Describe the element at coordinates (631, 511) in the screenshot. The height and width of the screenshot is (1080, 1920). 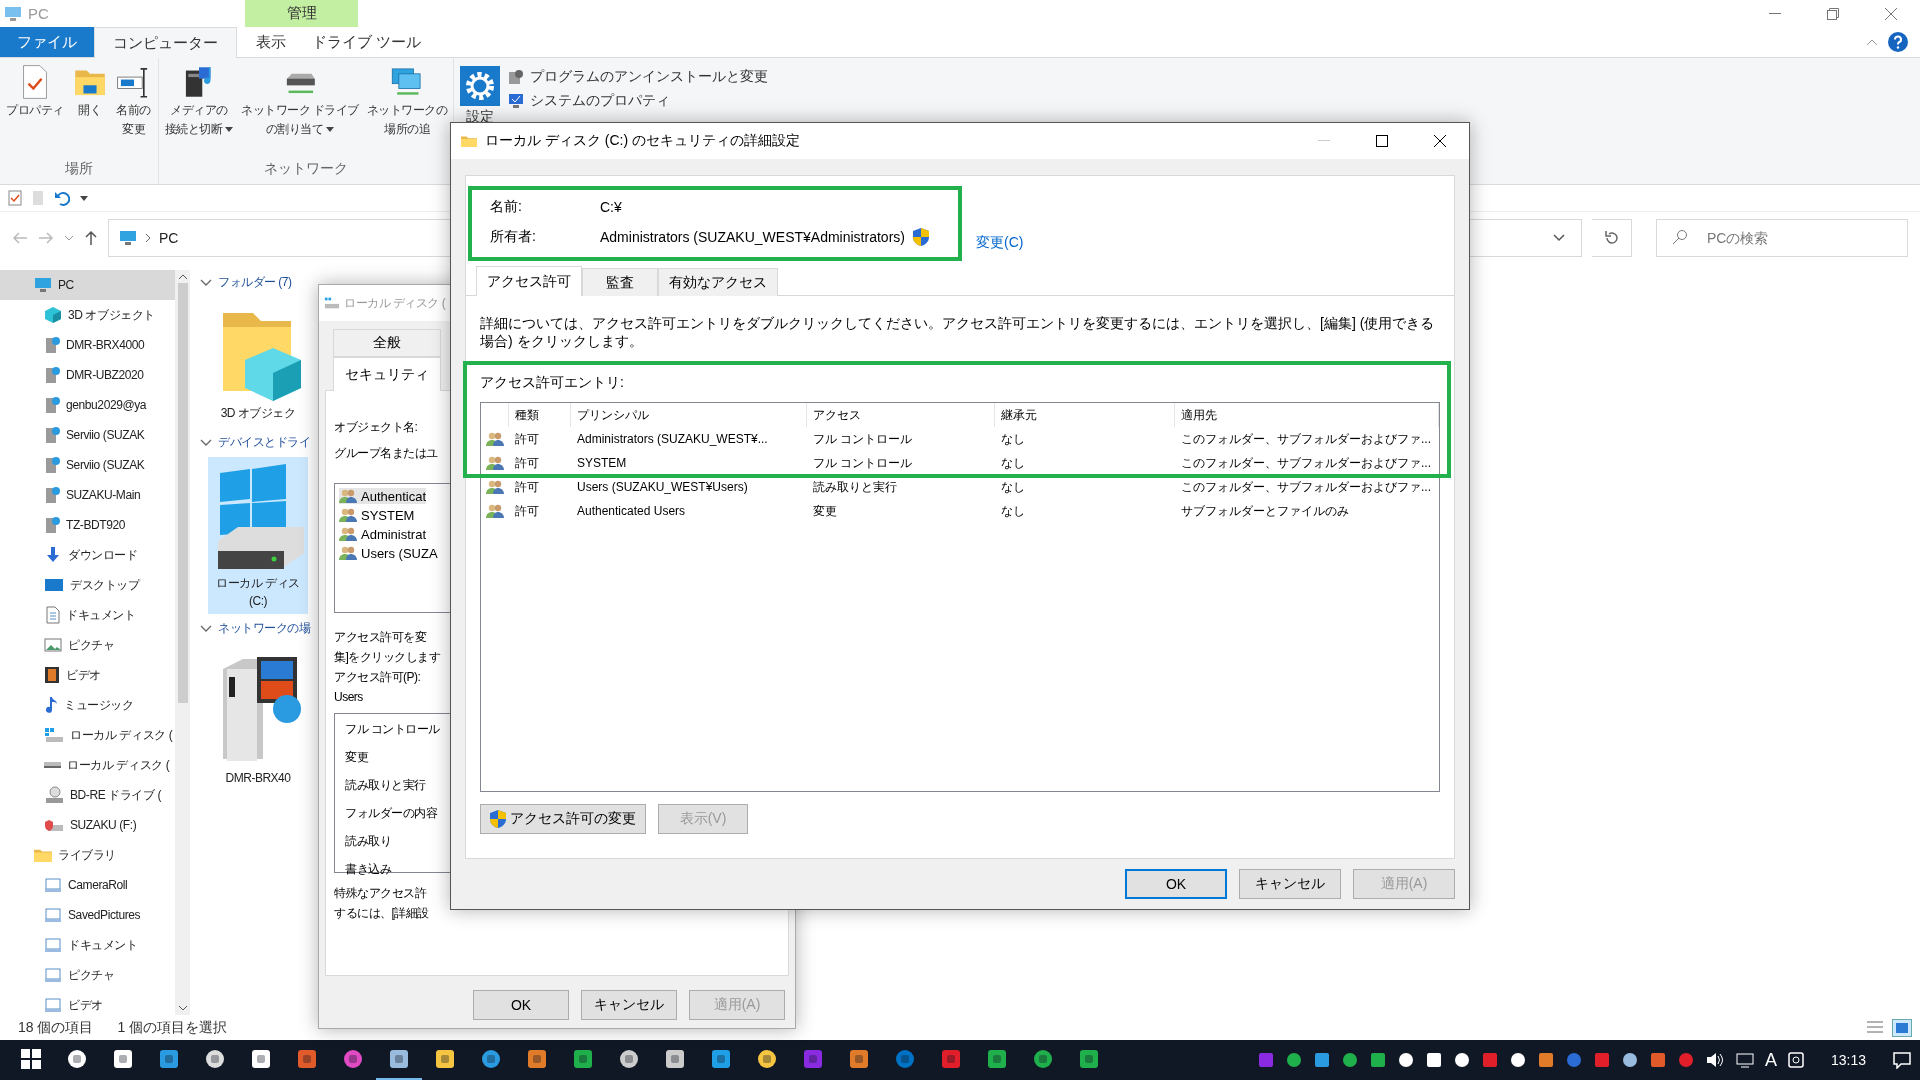
I see `table-cell-text: Authenticated Users` at that location.